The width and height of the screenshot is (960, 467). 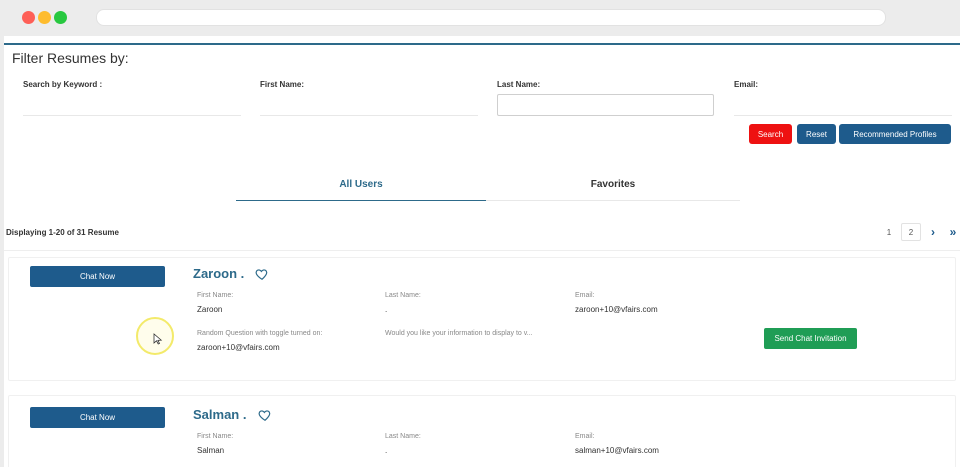 I want to click on keyword-input, so click(x=132, y=105).